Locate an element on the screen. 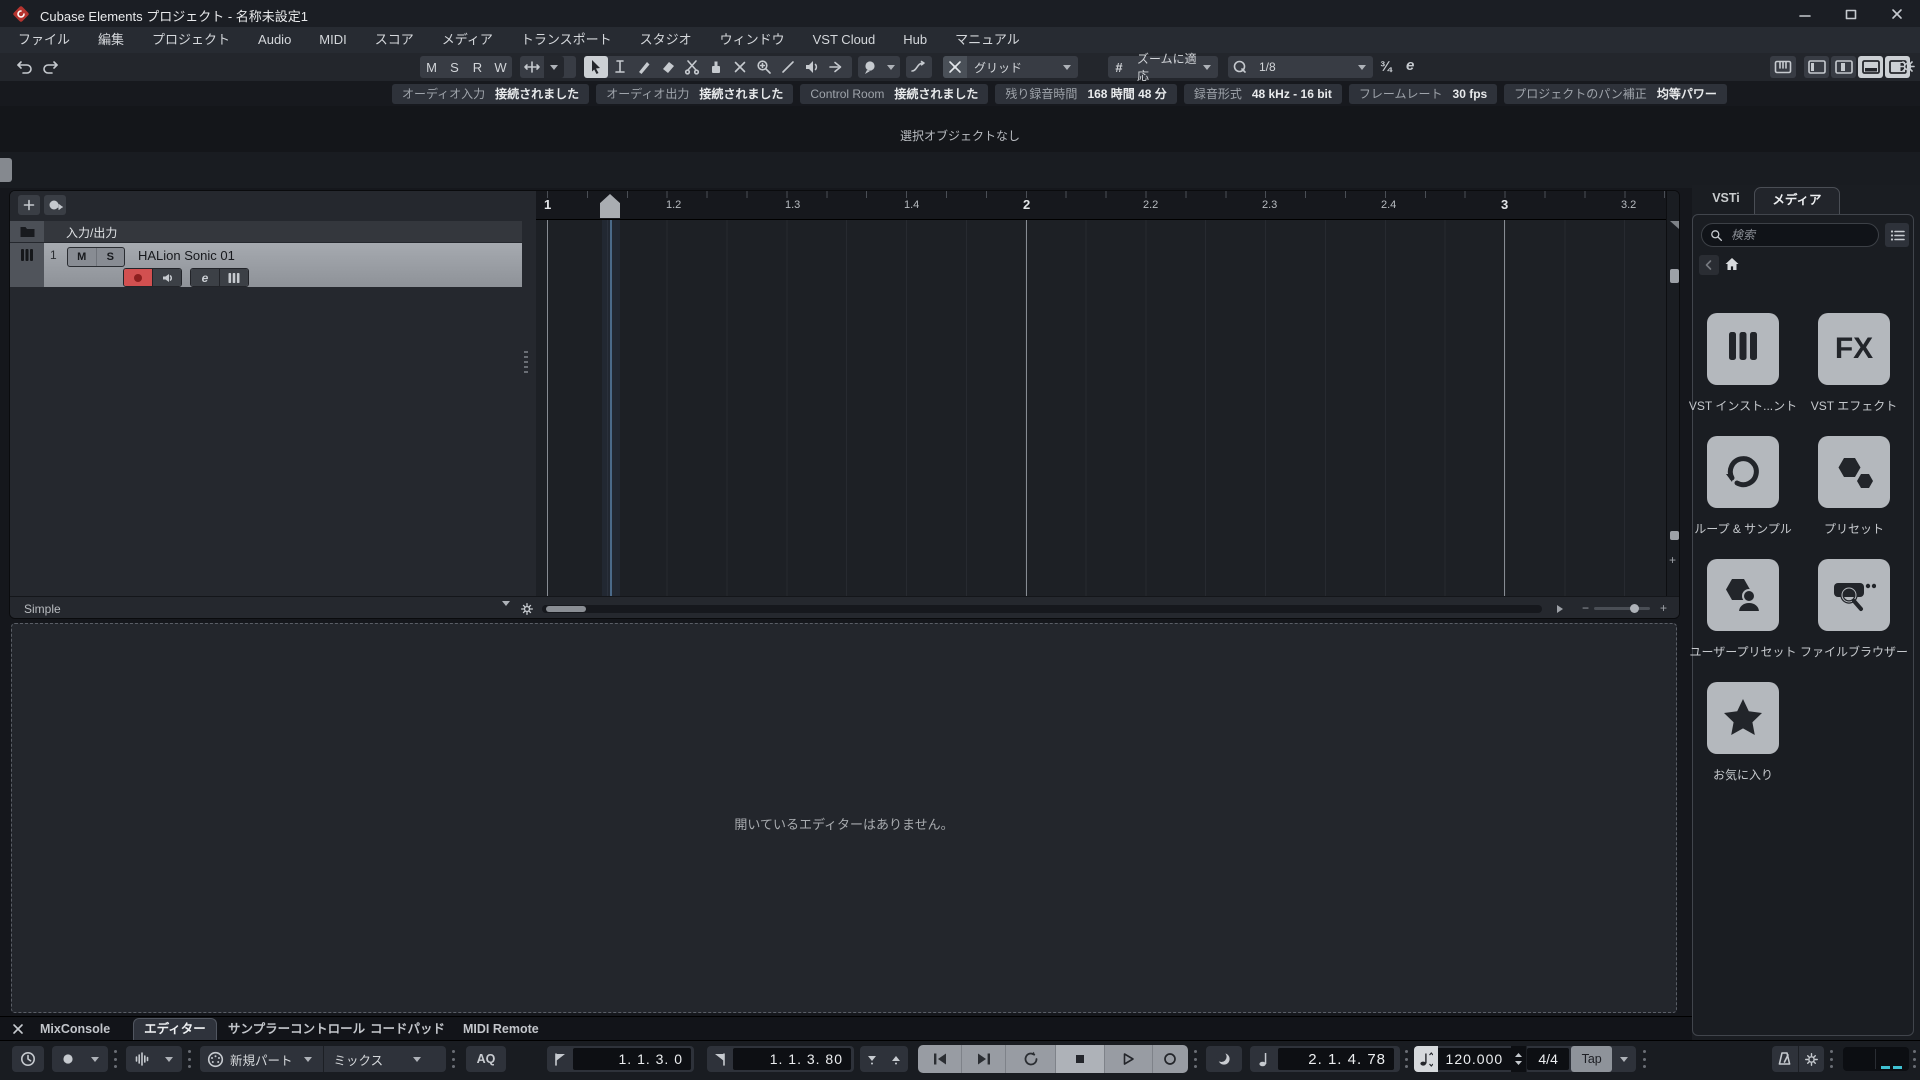 This screenshot has width=1920, height=1080. info-pan-law: プロジェクトのパン補正 均等パワー is located at coordinates (1615, 93).